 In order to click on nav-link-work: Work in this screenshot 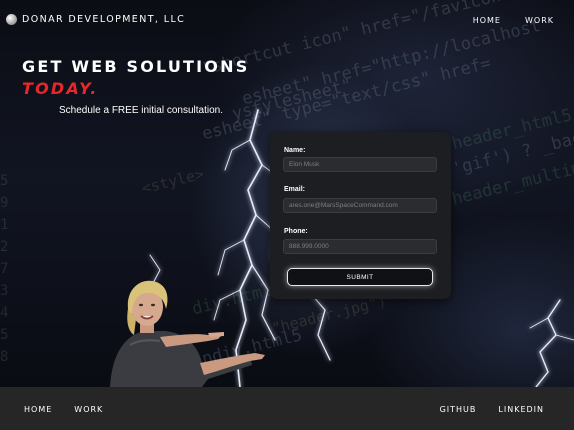, I will do `click(539, 20)`.